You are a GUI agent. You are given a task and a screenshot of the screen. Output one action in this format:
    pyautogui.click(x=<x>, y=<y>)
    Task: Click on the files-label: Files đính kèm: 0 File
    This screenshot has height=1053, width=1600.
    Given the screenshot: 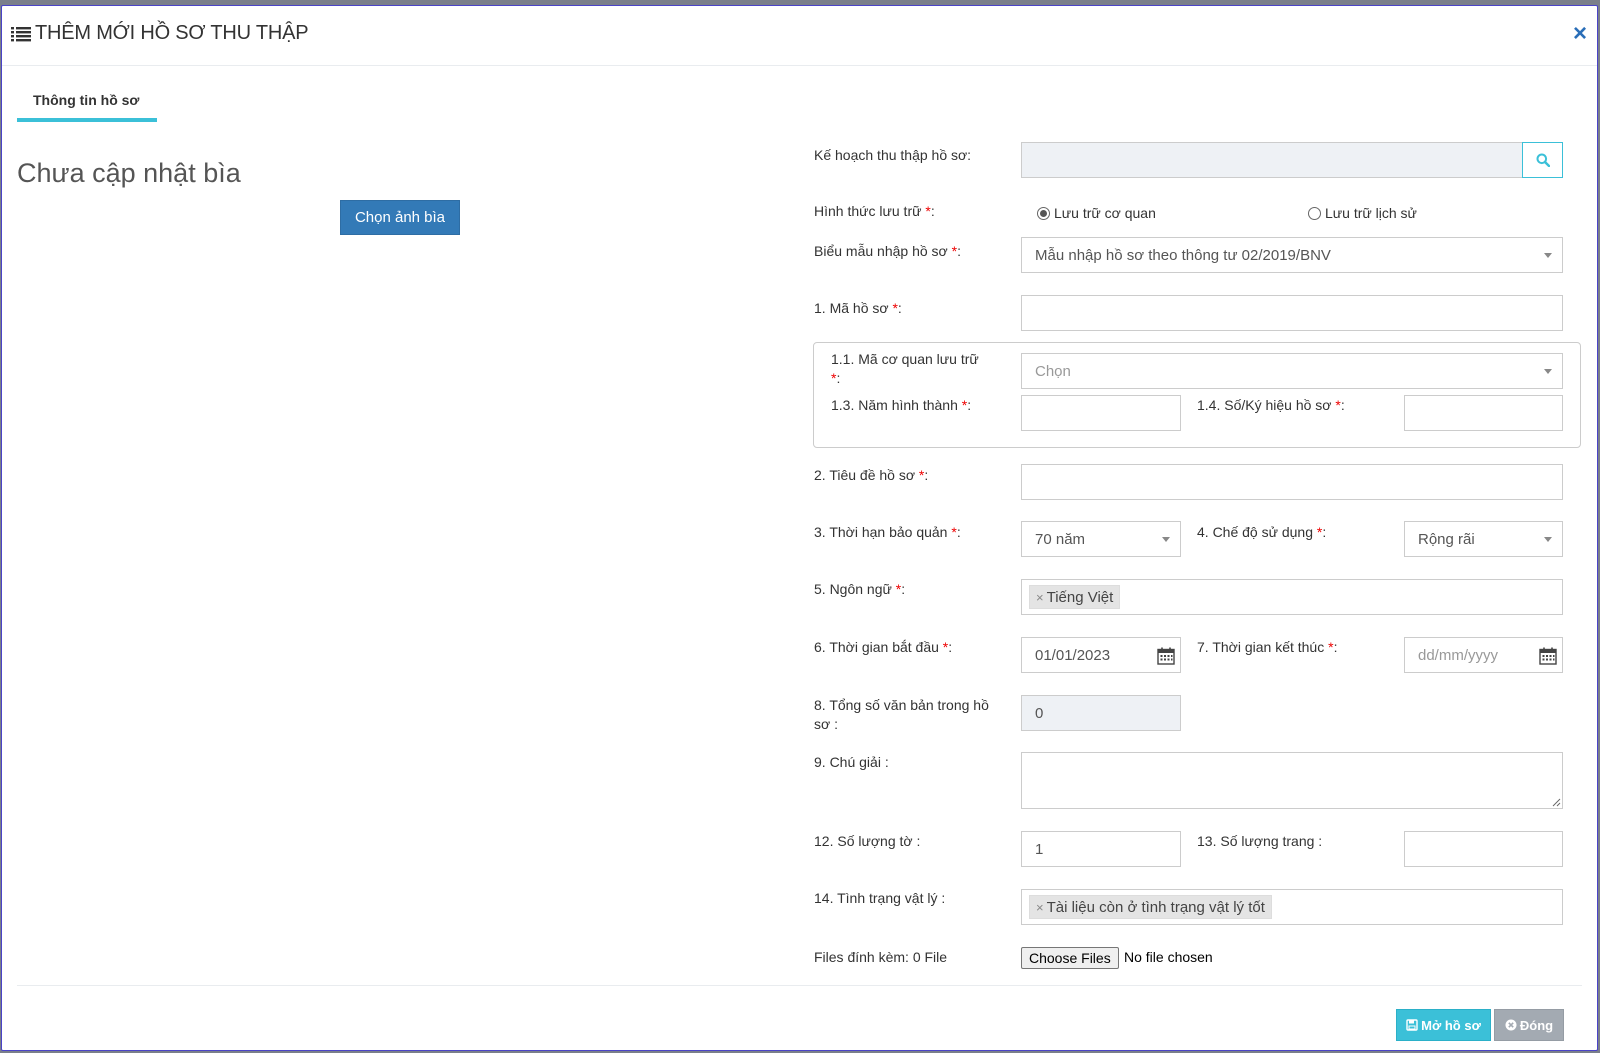 What is the action you would take?
    pyautogui.click(x=881, y=957)
    